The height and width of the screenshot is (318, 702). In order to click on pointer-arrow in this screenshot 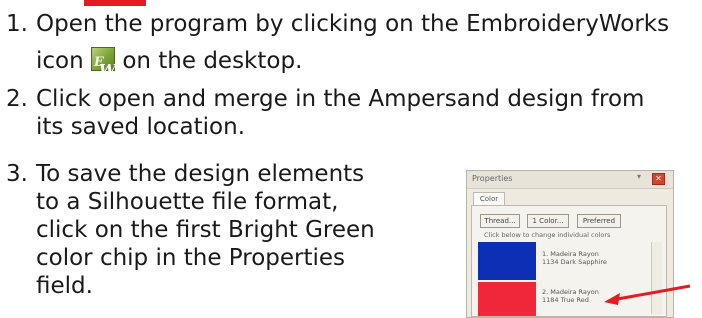, I will do `click(647, 294)`.